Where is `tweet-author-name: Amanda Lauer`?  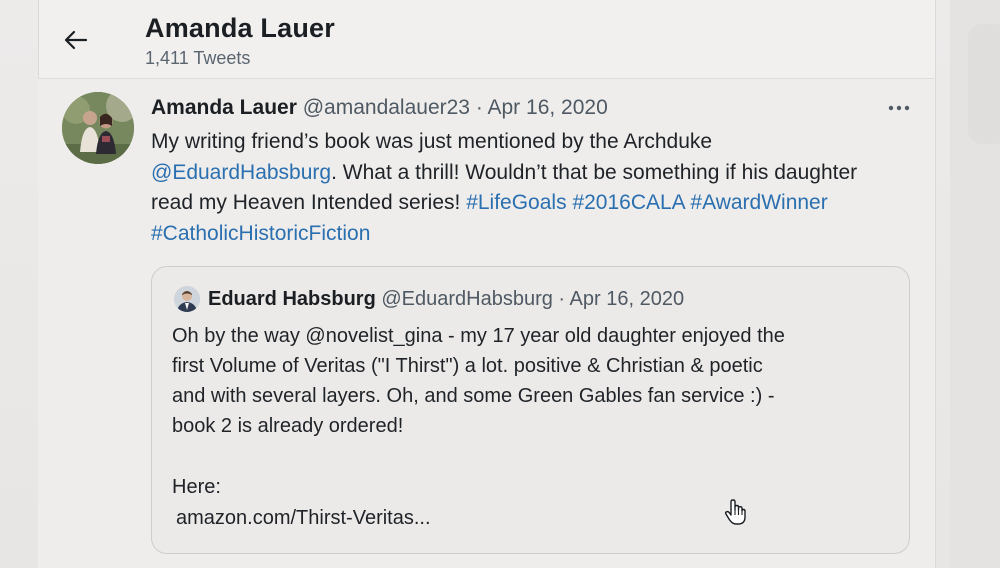
tweet-author-name: Amanda Lauer is located at coordinates (224, 107).